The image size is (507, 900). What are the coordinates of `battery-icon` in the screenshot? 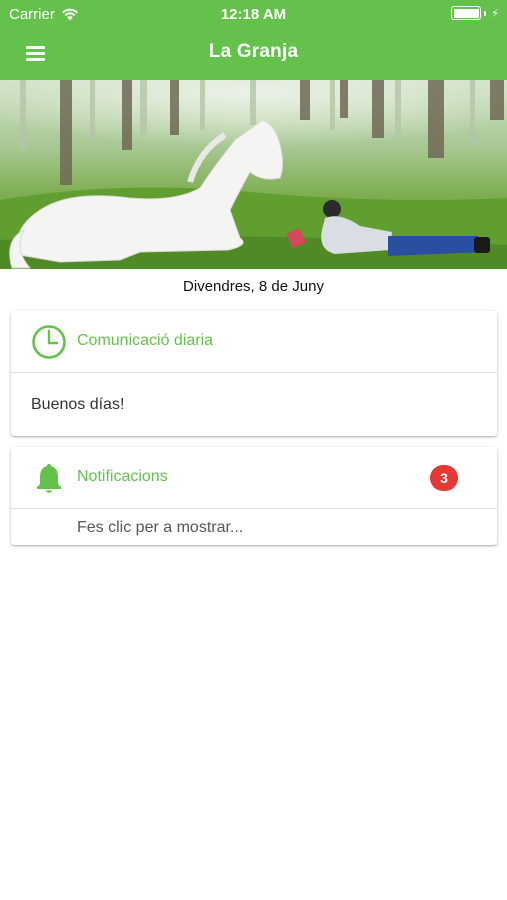 It's located at (466, 13).